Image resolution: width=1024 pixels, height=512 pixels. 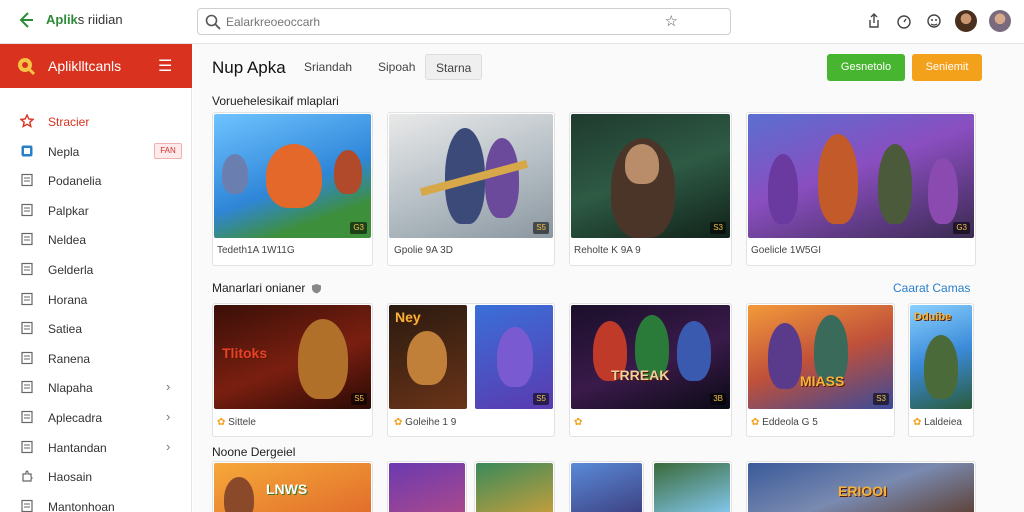 What do you see at coordinates (96, 66) in the screenshot?
I see `sidebar-header: Apliklltcanls ☰` at bounding box center [96, 66].